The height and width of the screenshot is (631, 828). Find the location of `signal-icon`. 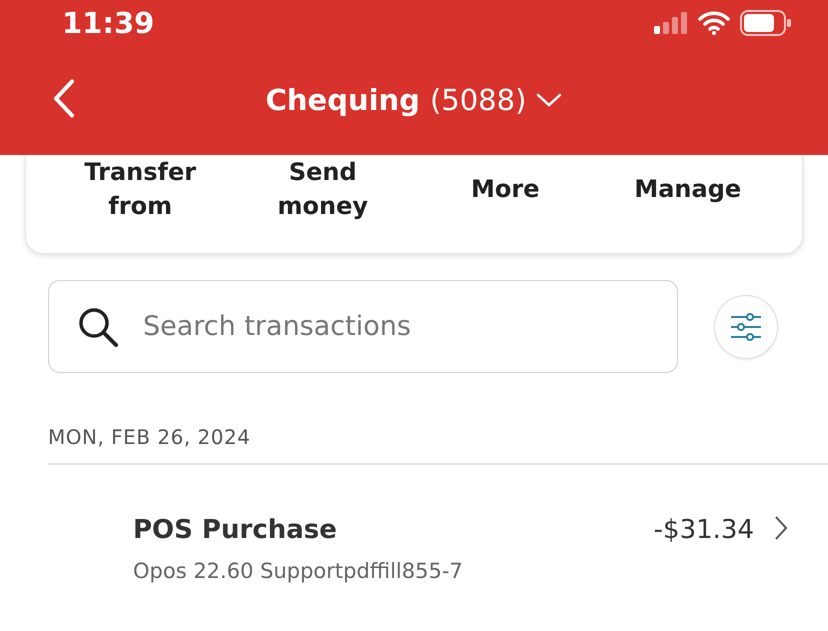

signal-icon is located at coordinates (671, 23).